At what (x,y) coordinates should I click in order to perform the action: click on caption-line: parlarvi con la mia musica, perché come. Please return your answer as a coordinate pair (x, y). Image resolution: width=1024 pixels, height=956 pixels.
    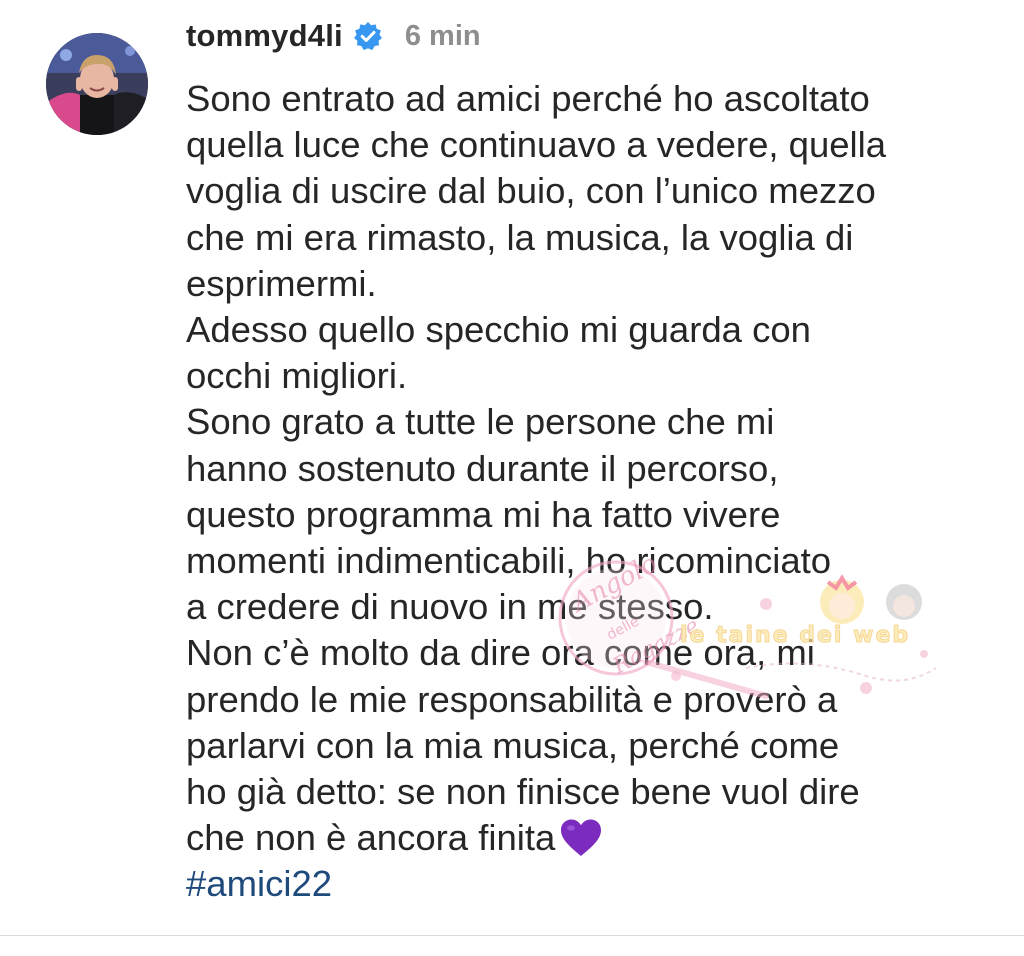
    Looking at the image, I should click on (513, 745).